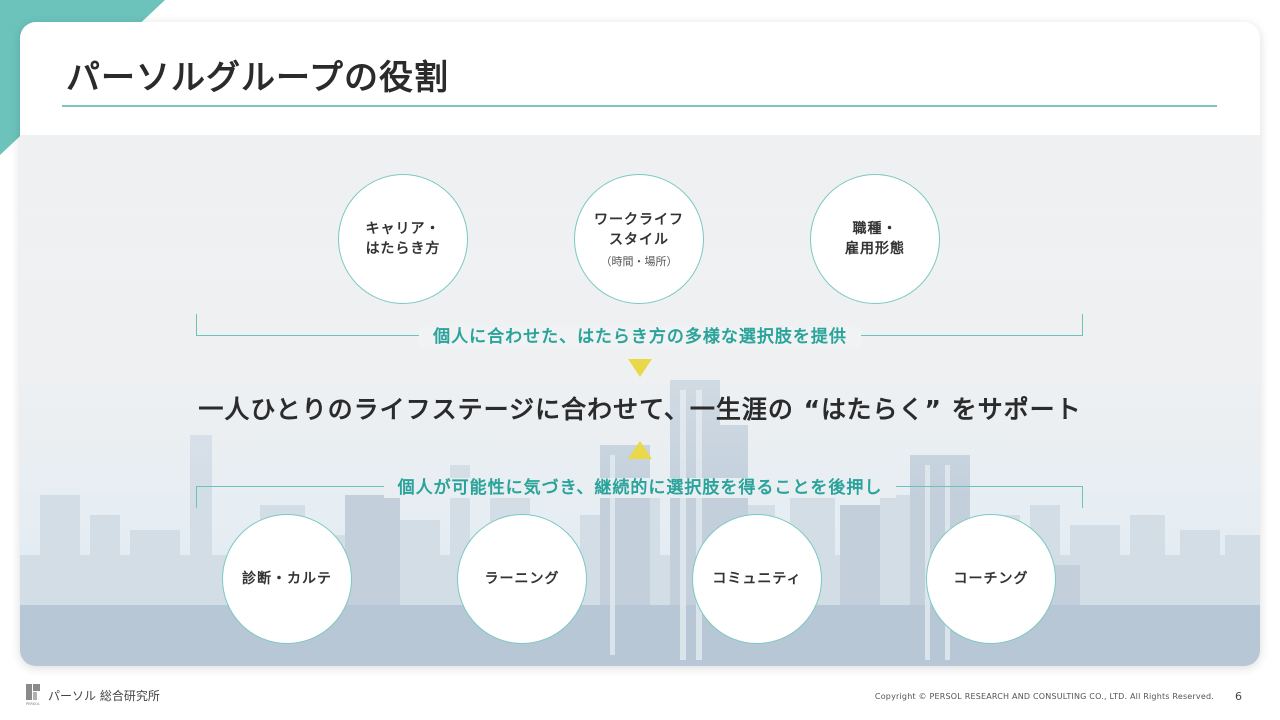  Describe the element at coordinates (104, 695) in the screenshot. I see `logo-text: パーソル 総合研究所` at that location.